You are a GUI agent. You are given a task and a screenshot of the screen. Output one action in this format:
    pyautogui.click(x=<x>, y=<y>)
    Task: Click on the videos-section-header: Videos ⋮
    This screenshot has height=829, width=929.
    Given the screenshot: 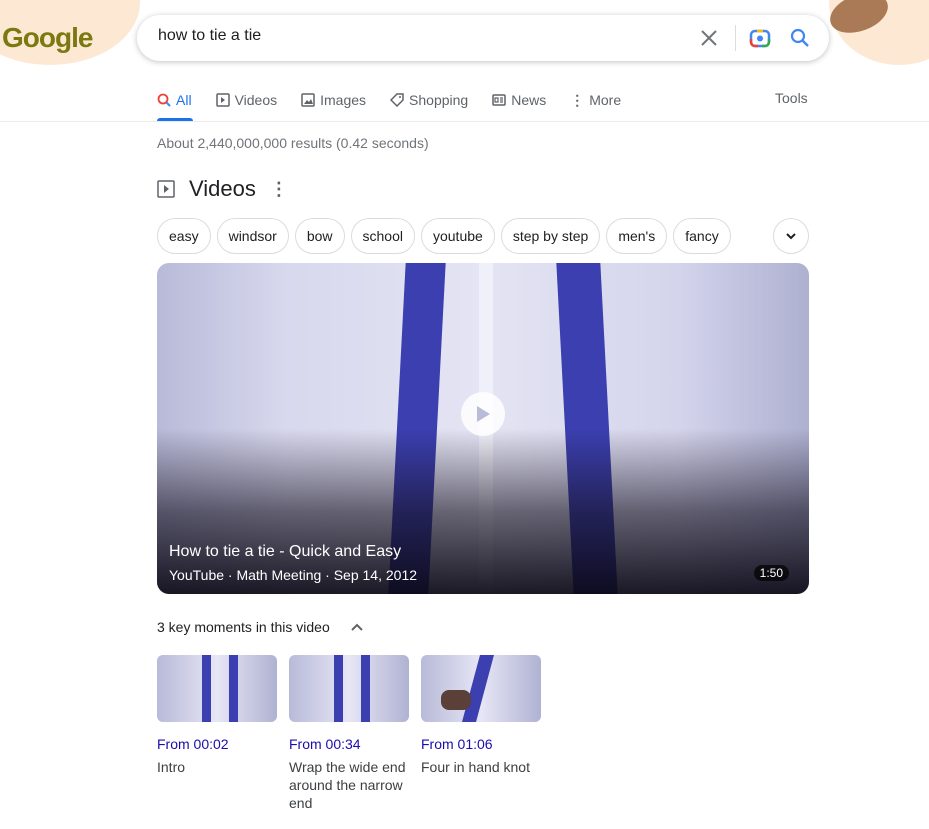 What is the action you would take?
    pyautogui.click(x=222, y=189)
    